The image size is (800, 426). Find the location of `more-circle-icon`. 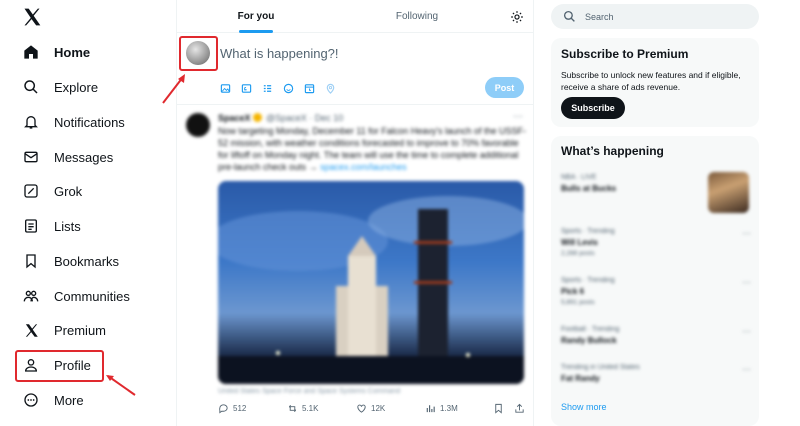

more-circle-icon is located at coordinates (31, 400).